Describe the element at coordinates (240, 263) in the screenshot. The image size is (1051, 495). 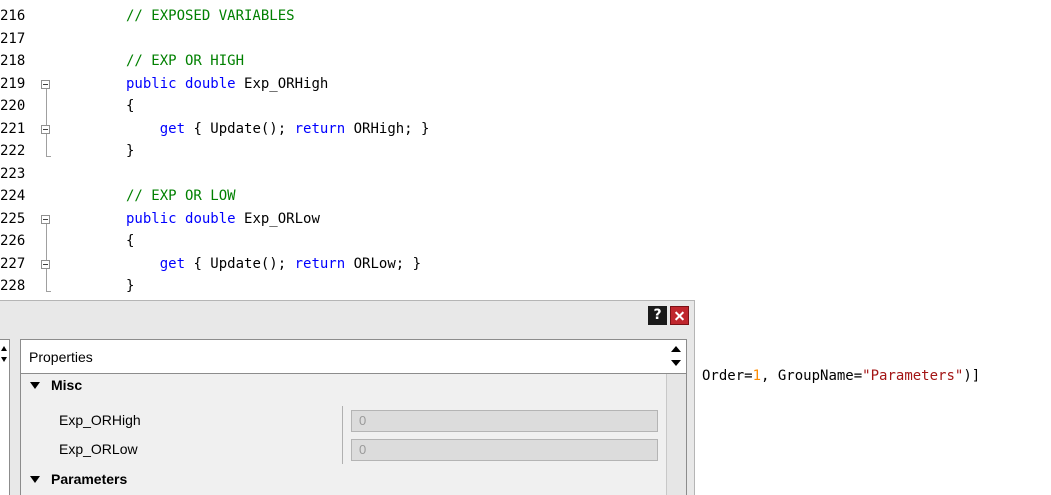
I see `code-token: { Update();` at that location.